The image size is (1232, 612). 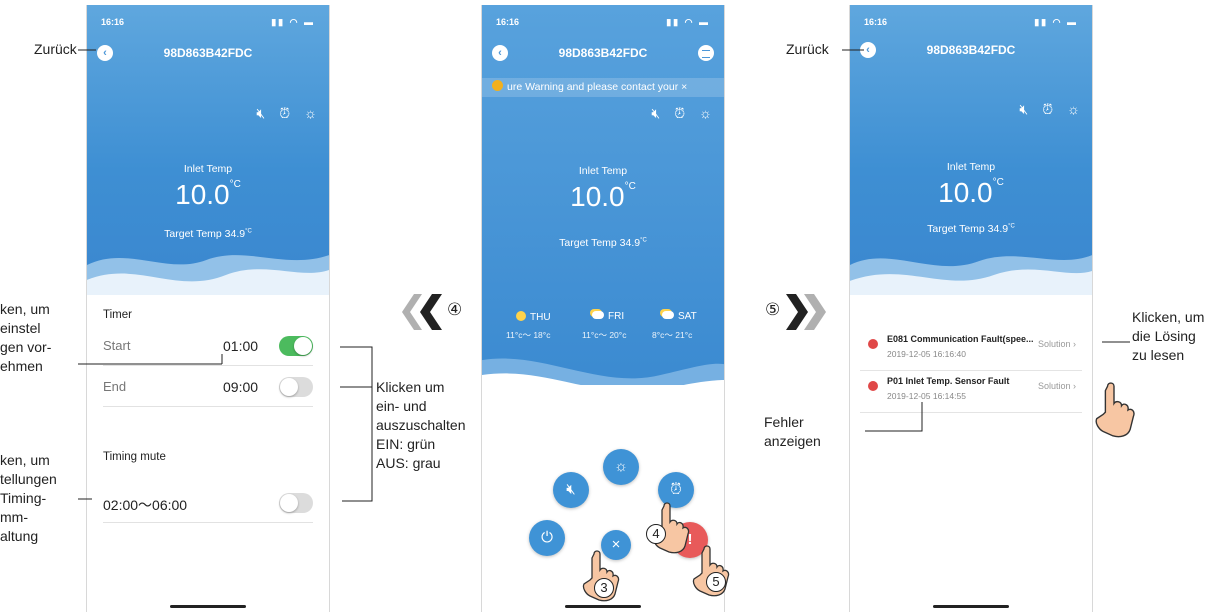 What do you see at coordinates (28, 498) in the screenshot?
I see `annotation-mute-note: ken, um tellungen Timing- mm- altung` at bounding box center [28, 498].